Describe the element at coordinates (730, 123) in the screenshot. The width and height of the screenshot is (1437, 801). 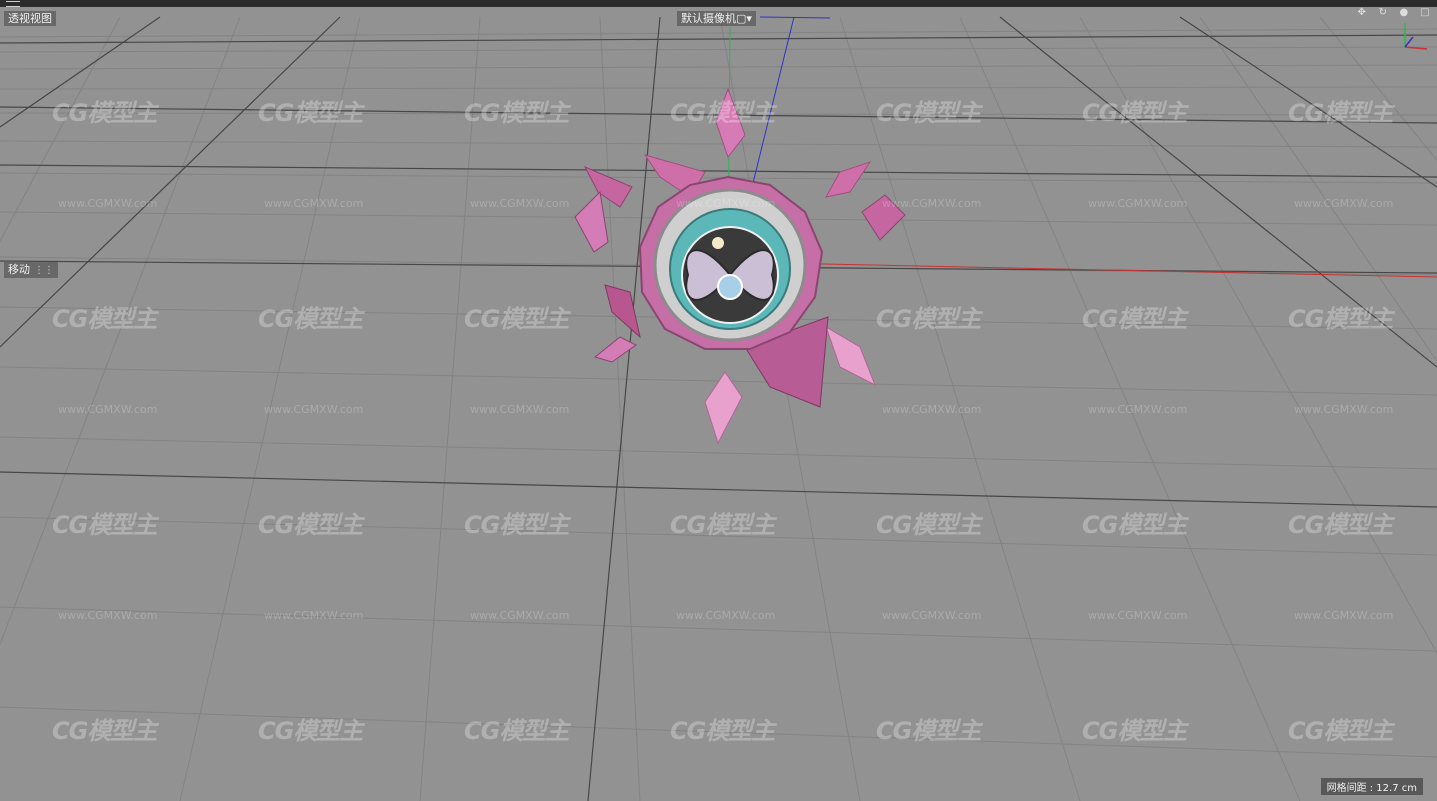
I see `petal-top` at that location.